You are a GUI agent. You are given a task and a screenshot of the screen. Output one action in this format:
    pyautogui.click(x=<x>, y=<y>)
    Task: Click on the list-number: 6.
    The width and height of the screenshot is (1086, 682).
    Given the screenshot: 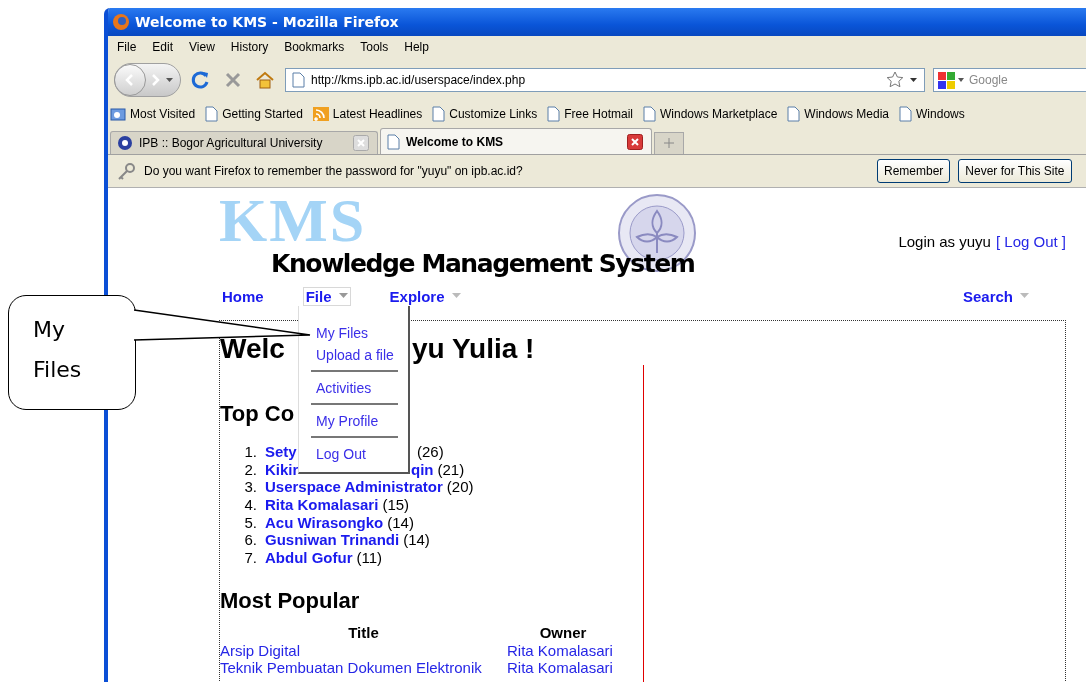 What is the action you would take?
    pyautogui.click(x=250, y=540)
    